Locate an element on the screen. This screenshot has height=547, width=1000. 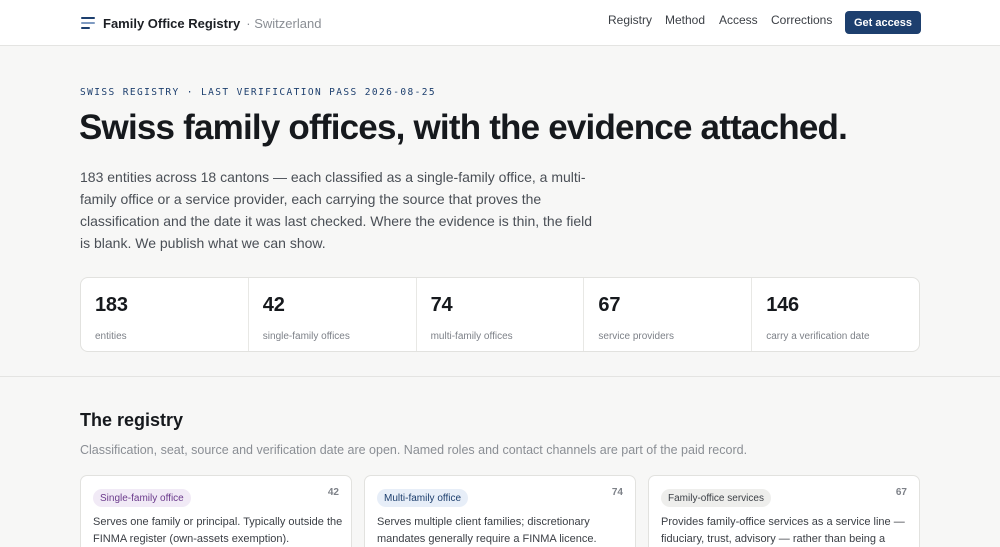
stat-multi-family-offices: 74 multi-family offices is located at coordinates (501, 314).